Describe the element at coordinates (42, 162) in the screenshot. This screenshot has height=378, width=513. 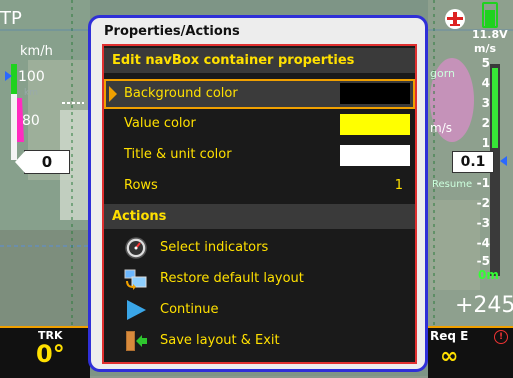
I see `altitude-pointer-box: 0` at that location.